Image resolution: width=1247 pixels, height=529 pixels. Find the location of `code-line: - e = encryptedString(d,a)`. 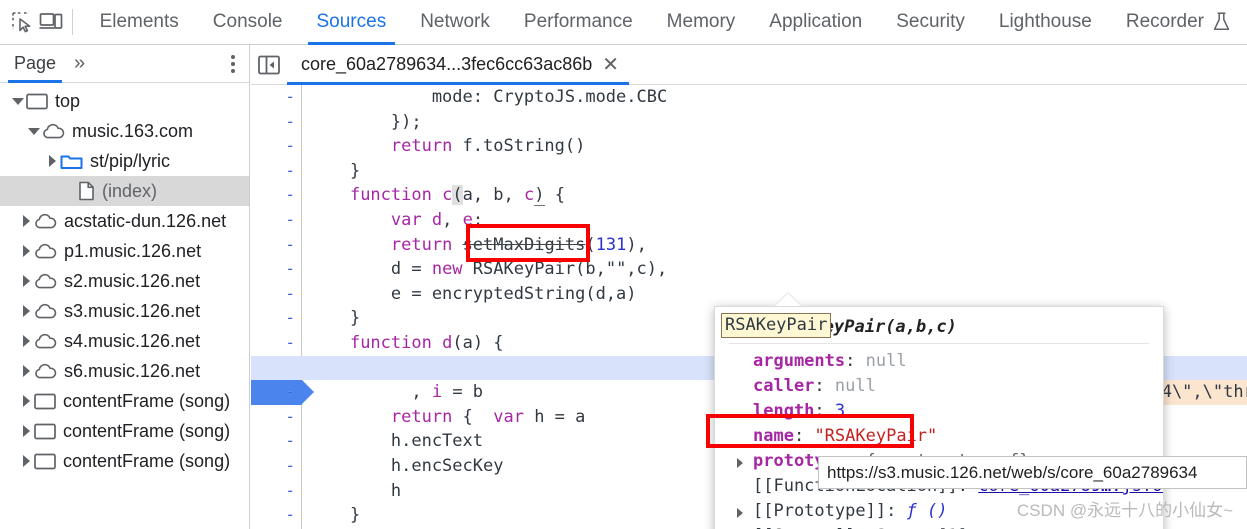

code-line: - e = encryptedString(d,a) is located at coordinates (749, 294).